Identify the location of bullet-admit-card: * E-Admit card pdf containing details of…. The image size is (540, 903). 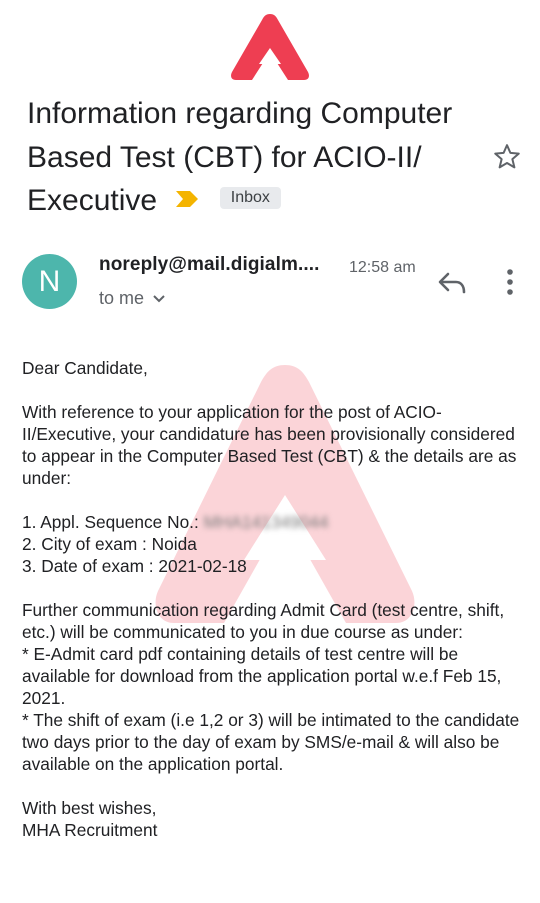
(262, 676).